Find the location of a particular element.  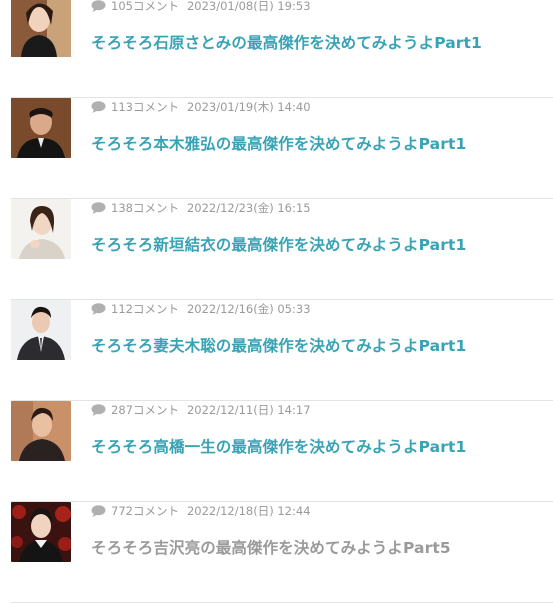

article-meta: 772コメント 2022/12/18(日) 12:44 is located at coordinates (201, 511).